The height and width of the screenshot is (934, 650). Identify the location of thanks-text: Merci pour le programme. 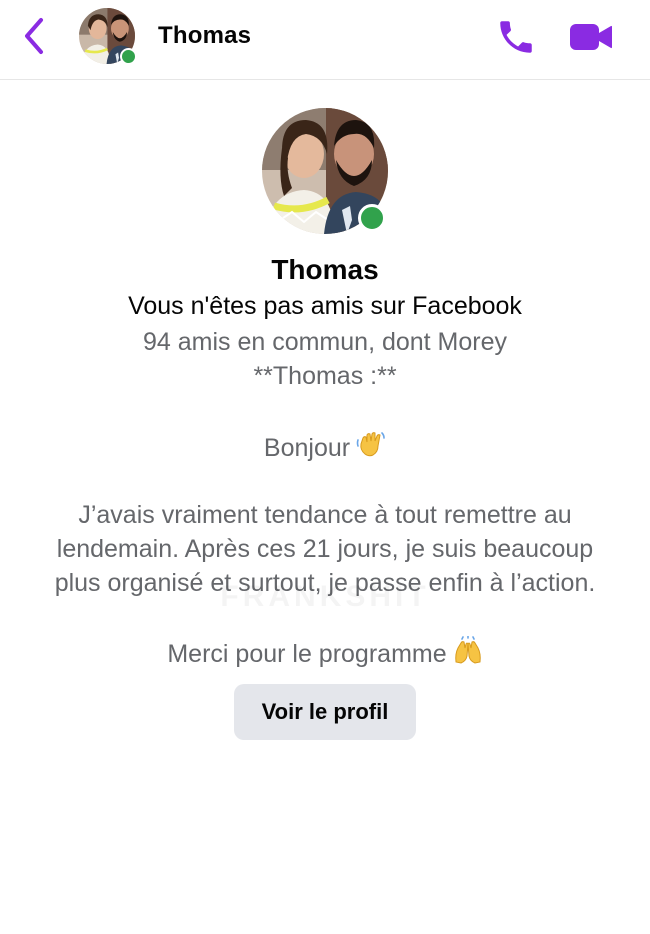
(307, 654).